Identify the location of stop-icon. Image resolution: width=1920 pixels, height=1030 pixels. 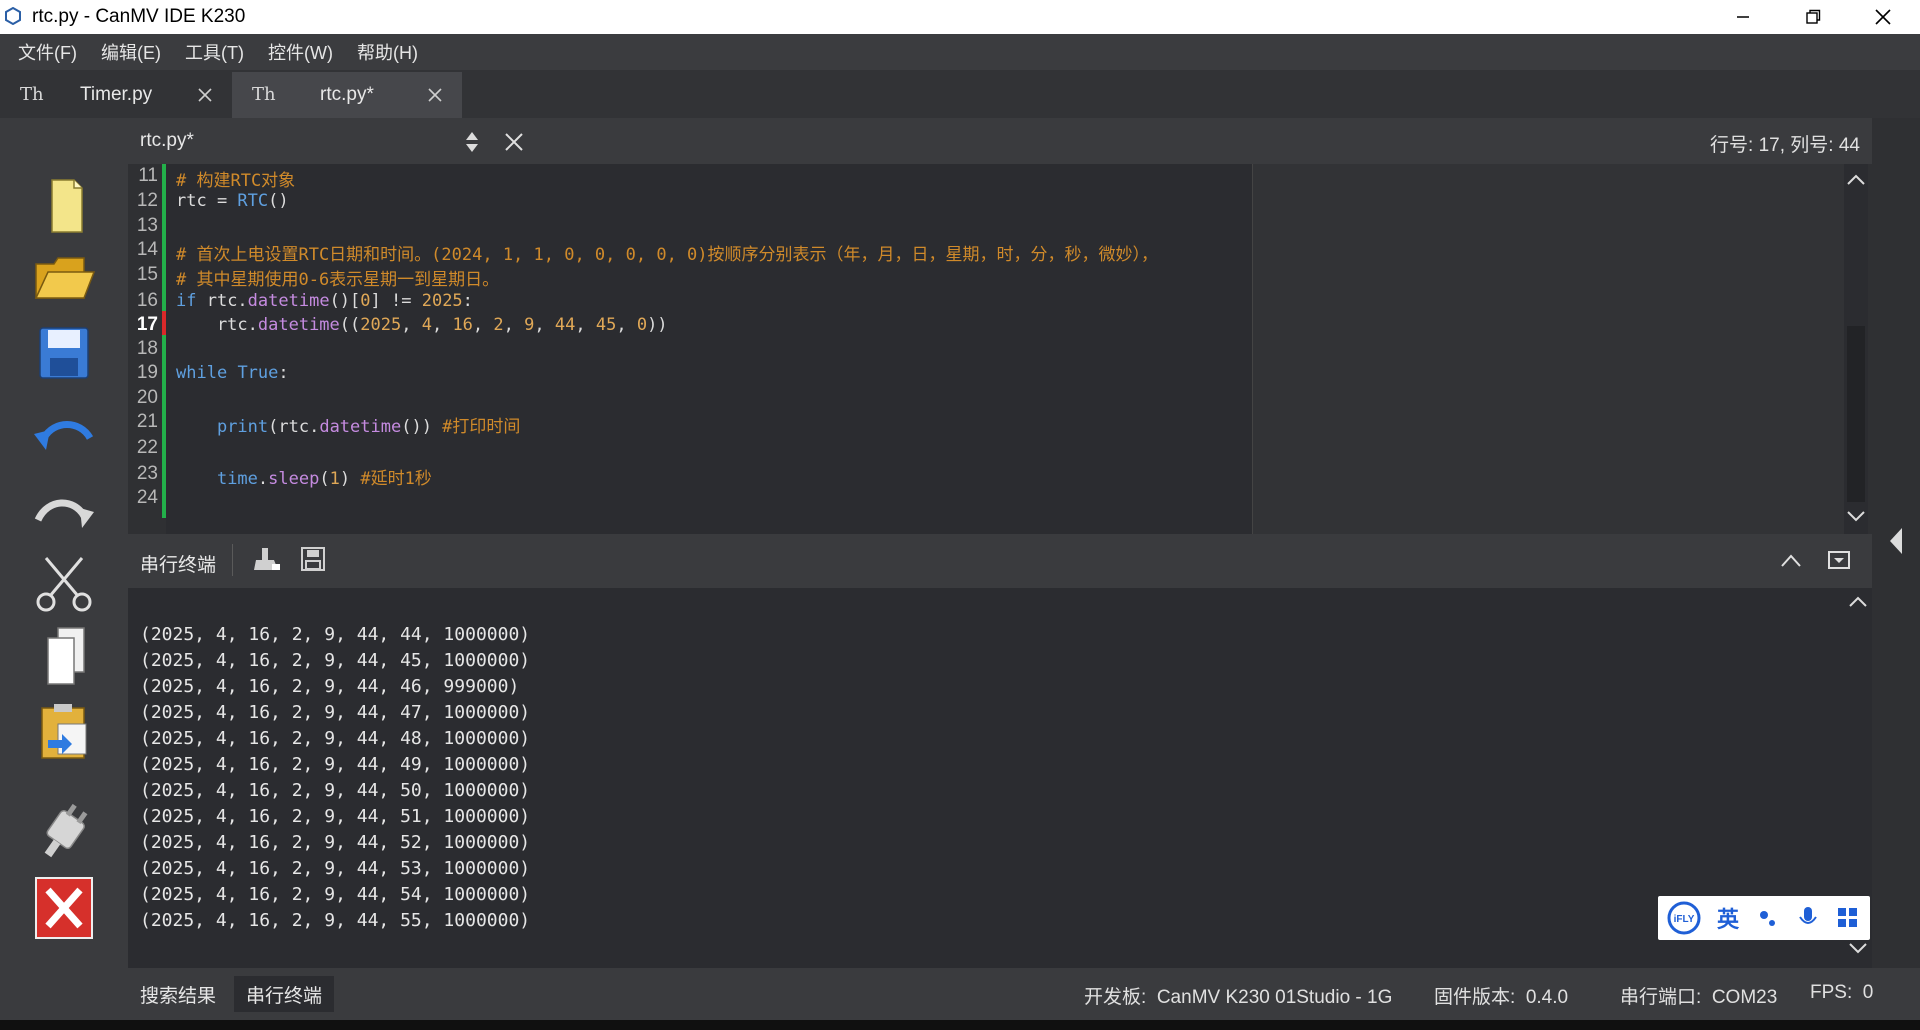
(64, 908).